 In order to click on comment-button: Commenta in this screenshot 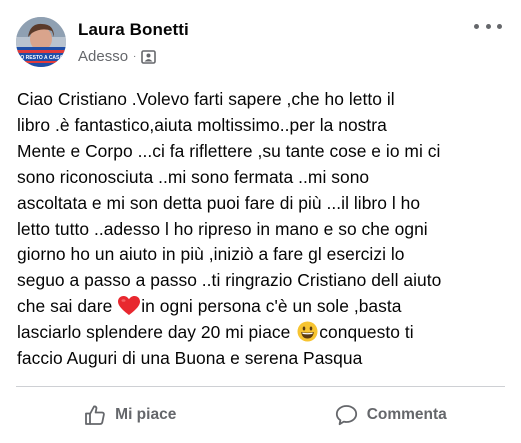, I will do `click(391, 415)`.